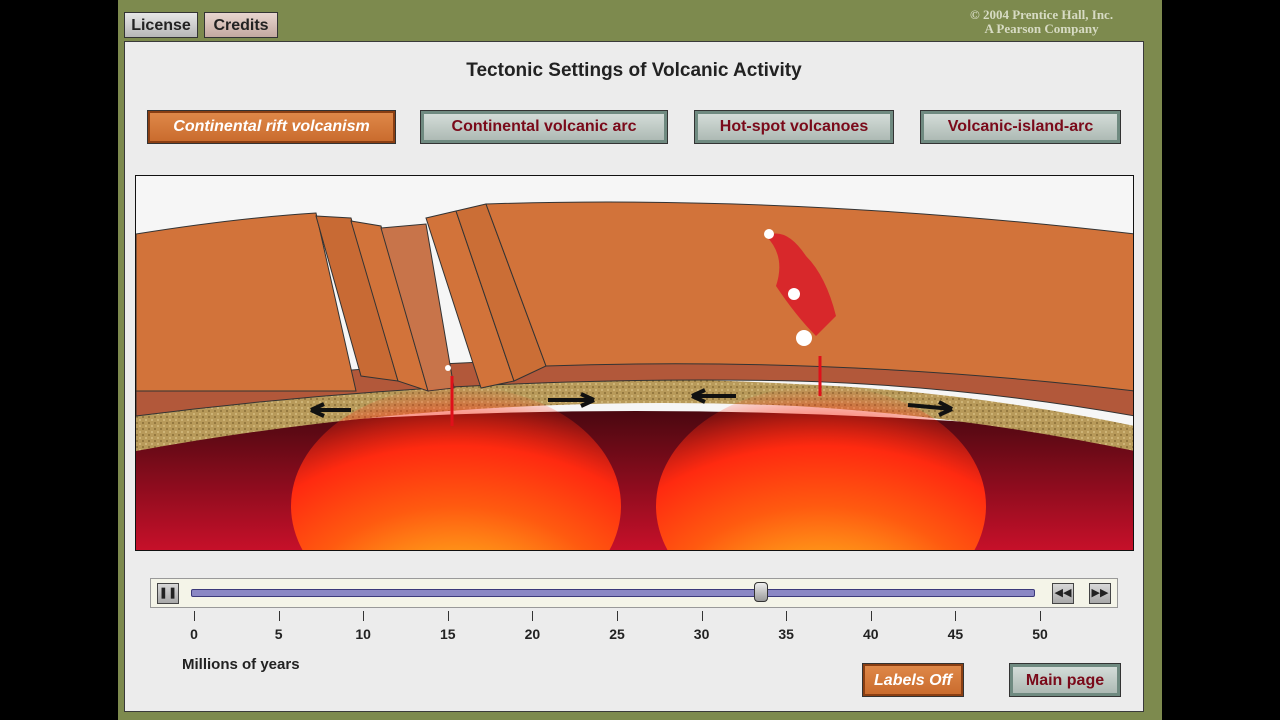 The image size is (1280, 720). What do you see at coordinates (1065, 680) in the screenshot?
I see `main-page-button: Main page` at bounding box center [1065, 680].